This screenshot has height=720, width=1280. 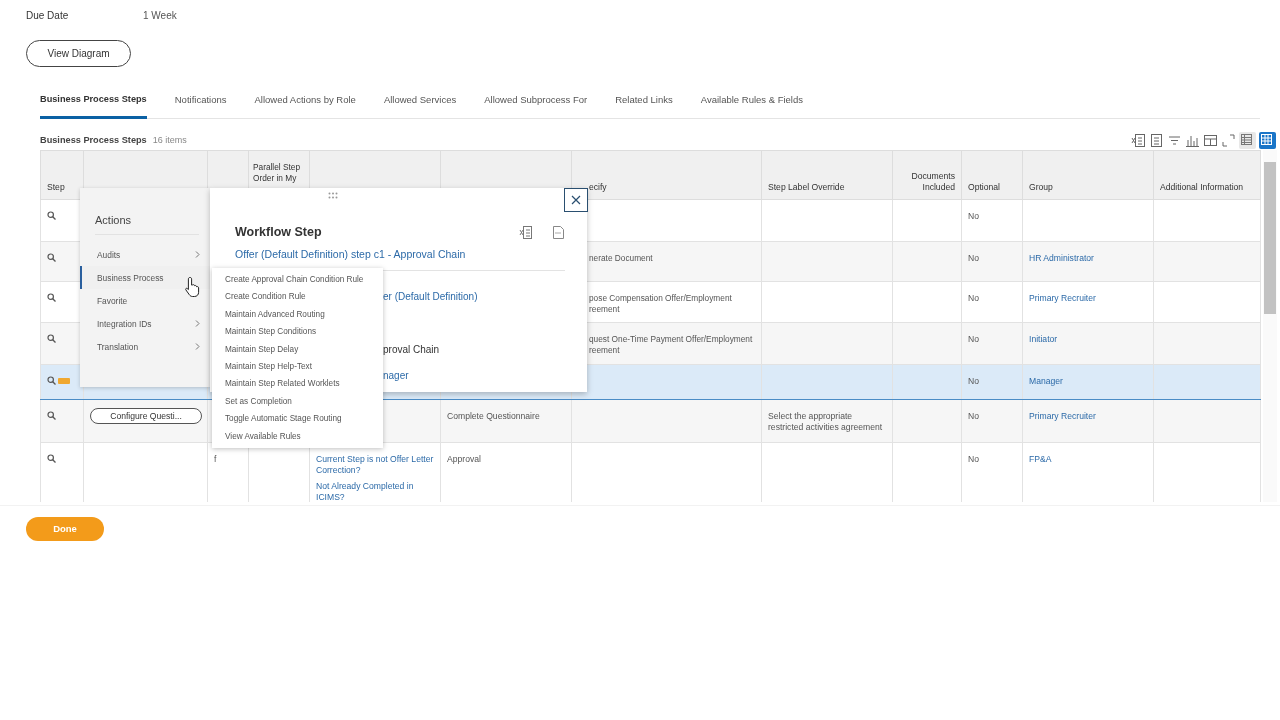 What do you see at coordinates (145, 323) in the screenshot?
I see `menu-item: Integration IDs` at bounding box center [145, 323].